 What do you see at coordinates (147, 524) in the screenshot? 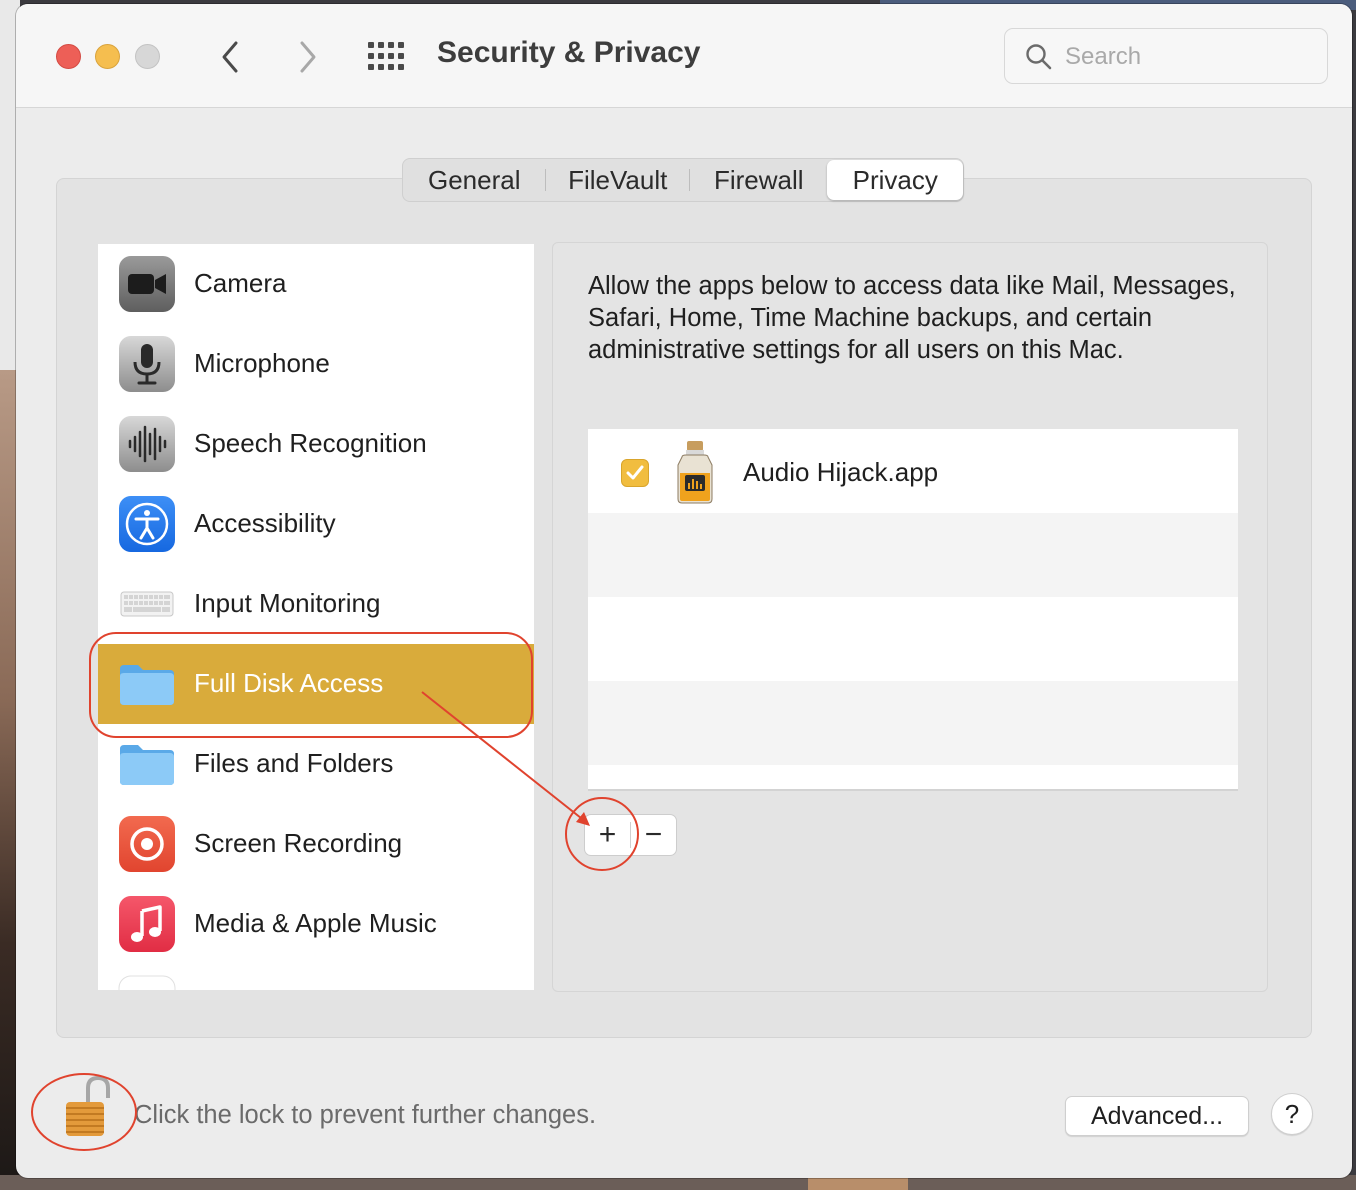
I see `accessibility-icon` at bounding box center [147, 524].